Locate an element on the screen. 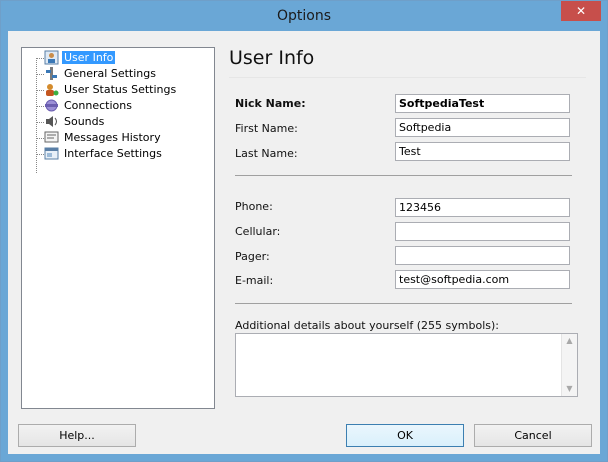 The width and height of the screenshot is (608, 462). cancel-button: Cancel is located at coordinates (533, 435).